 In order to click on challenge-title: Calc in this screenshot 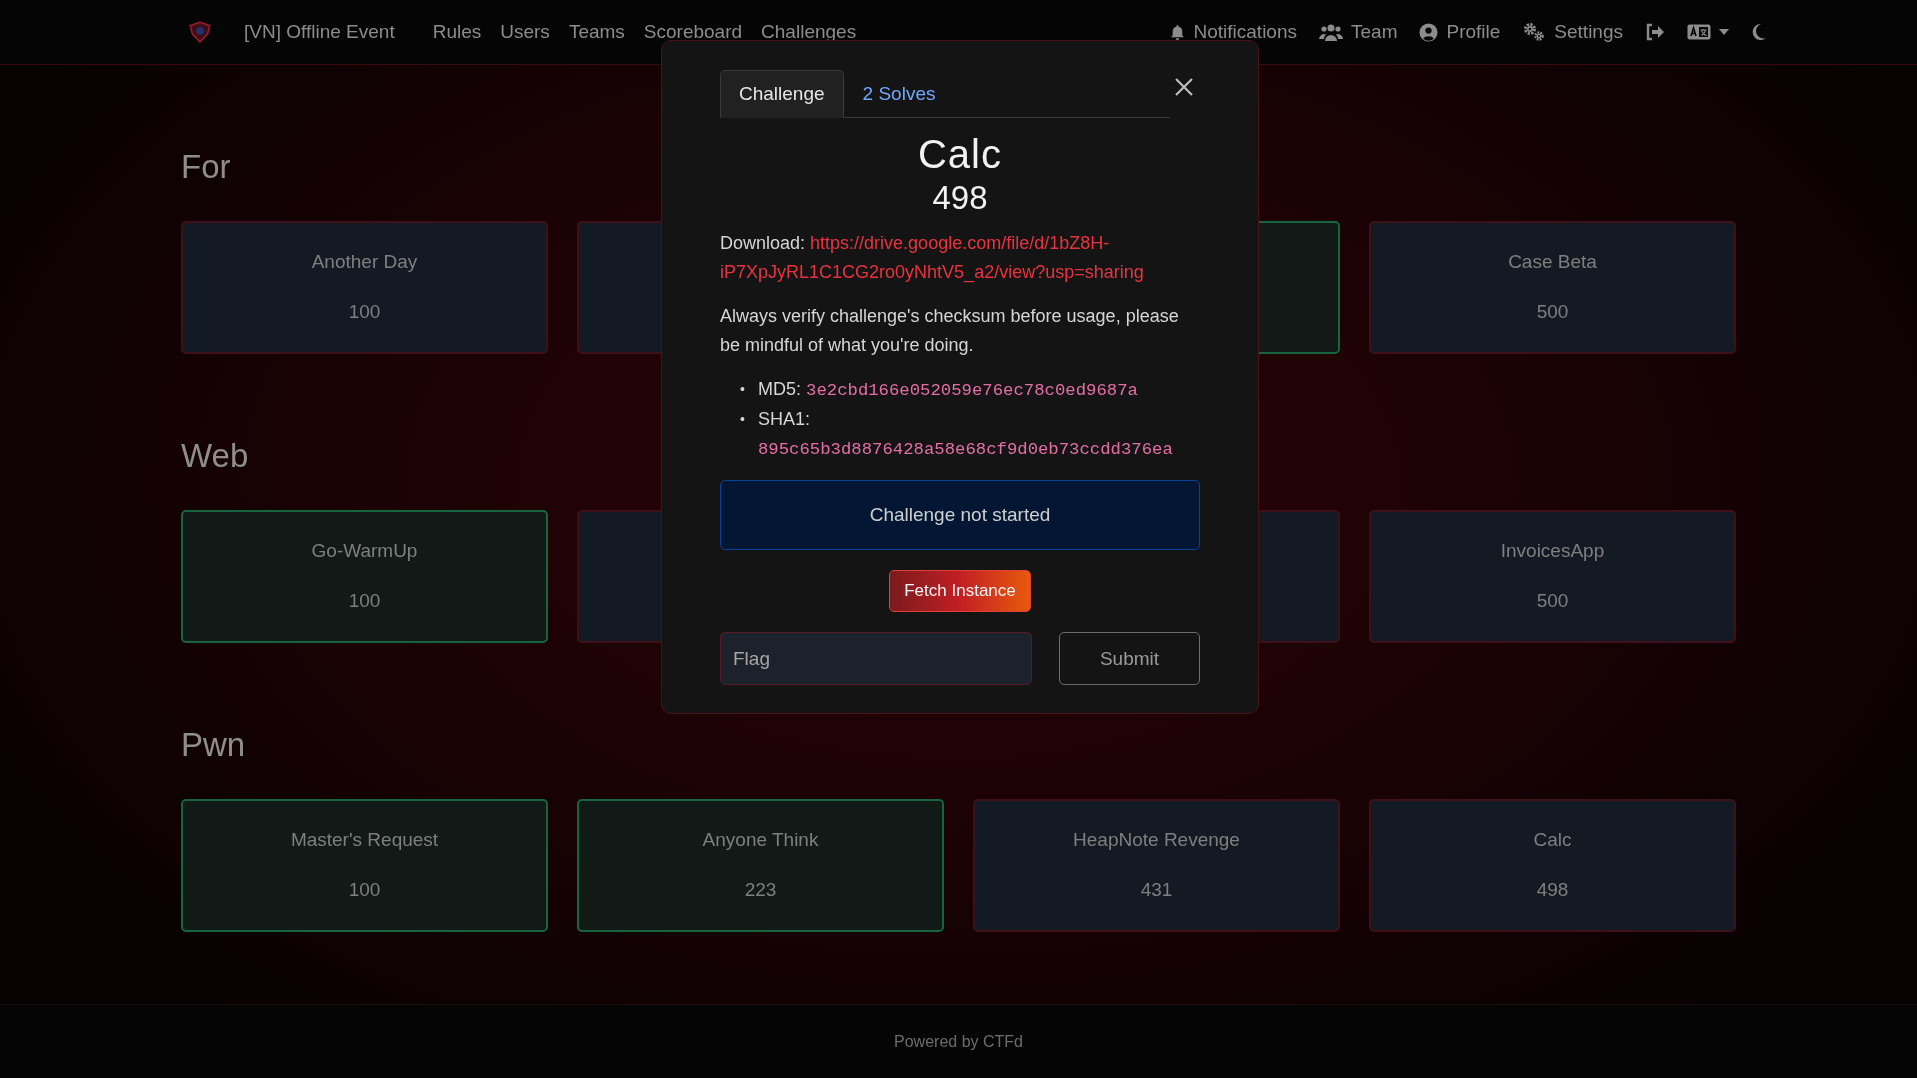, I will do `click(960, 154)`.